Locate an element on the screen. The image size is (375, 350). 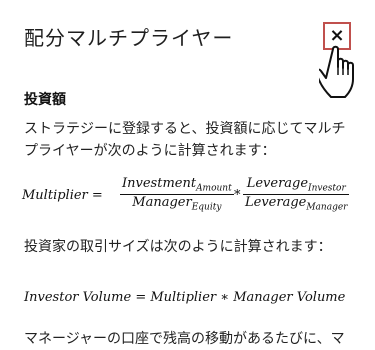
fraction-leverage: LeverageInvestor LeverageManager is located at coordinates (296, 194).